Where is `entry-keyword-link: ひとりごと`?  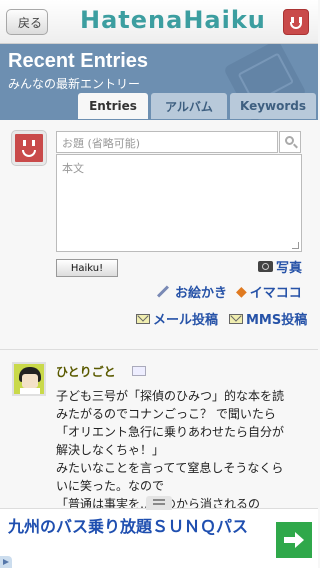
entry-keyword-link: ひとりごと is located at coordinates (86, 371).